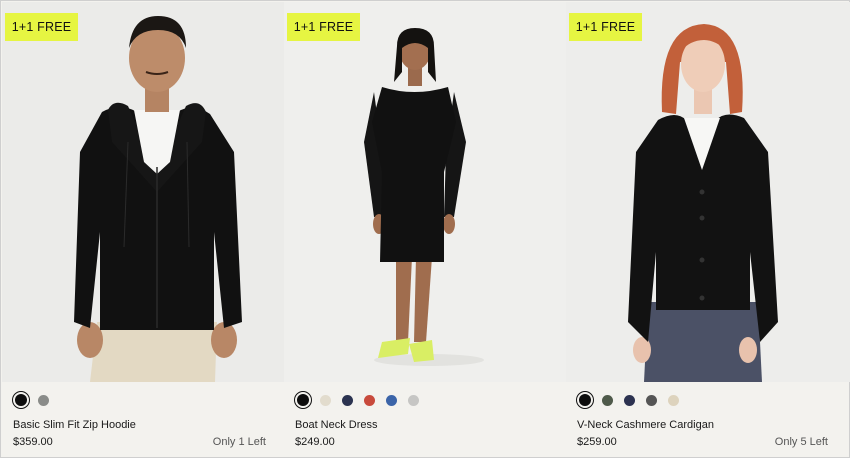  I want to click on product-name: Basic Slim Fit Zip Hoodie, so click(74, 425).